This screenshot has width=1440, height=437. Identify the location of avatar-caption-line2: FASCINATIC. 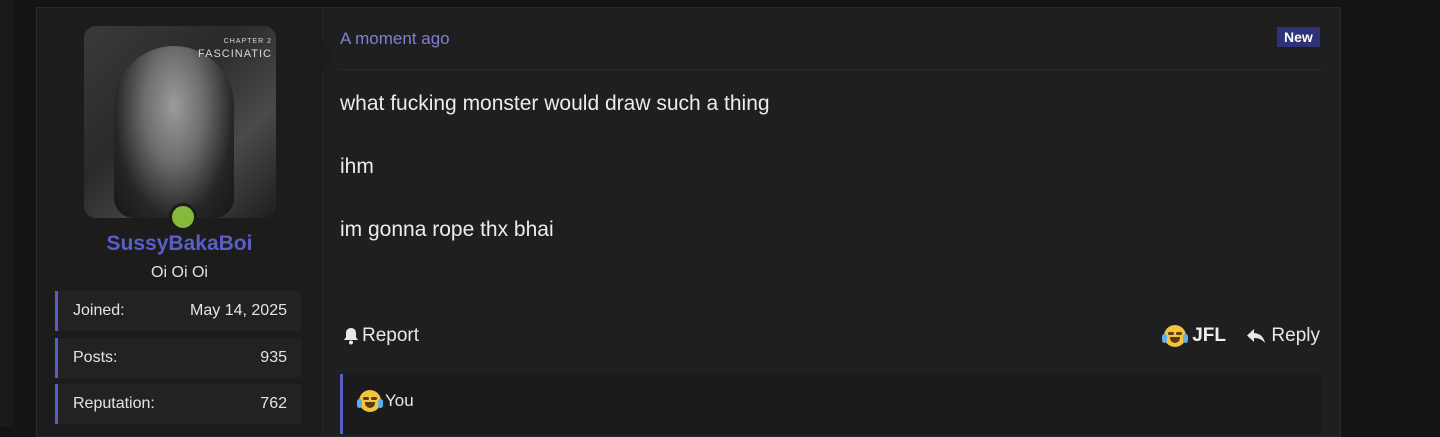
(235, 54).